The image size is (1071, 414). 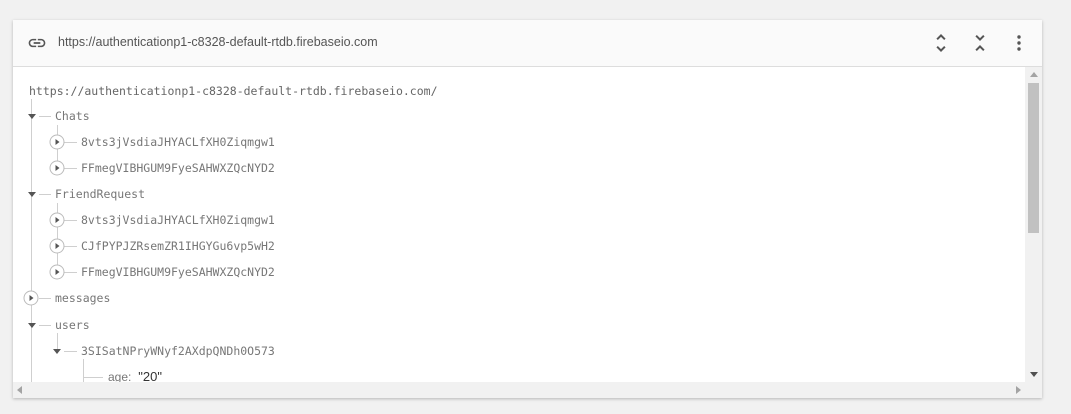 What do you see at coordinates (1033, 158) in the screenshot?
I see `scroll-thumb` at bounding box center [1033, 158].